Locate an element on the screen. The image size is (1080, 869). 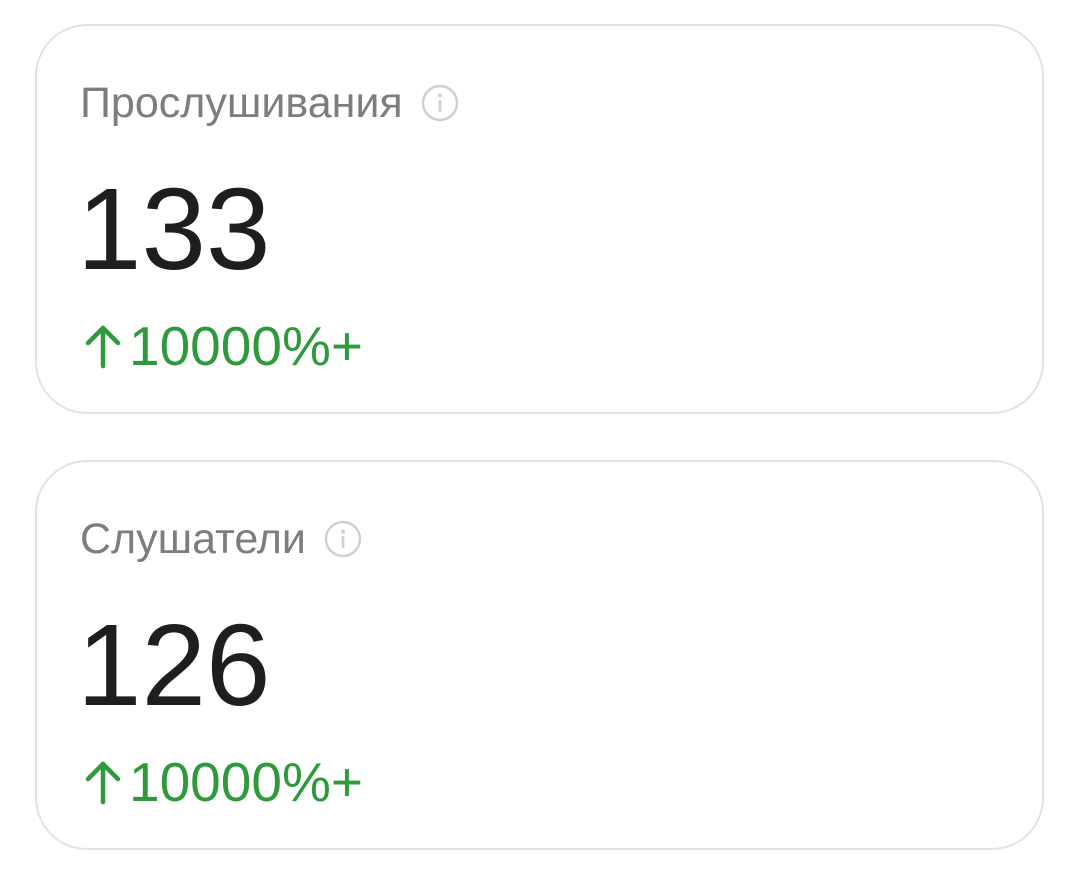
plays-change: 10000%+ is located at coordinates (223, 346).